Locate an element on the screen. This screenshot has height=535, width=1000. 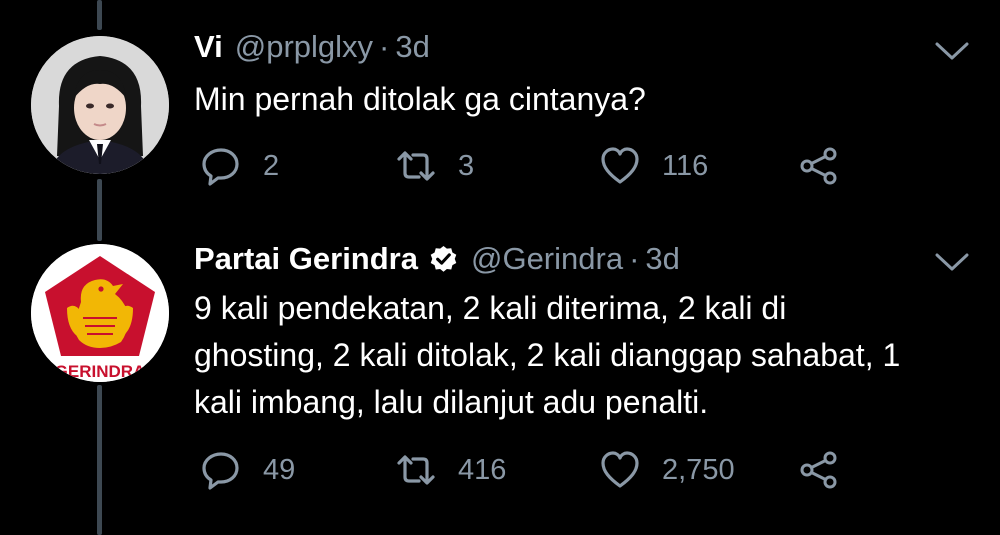
tweet-actions: 49 416 2,750 is located at coordinates (524, 470).